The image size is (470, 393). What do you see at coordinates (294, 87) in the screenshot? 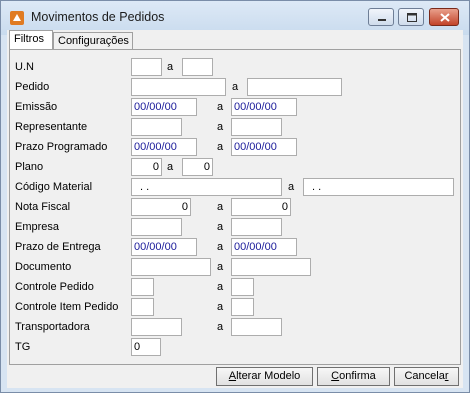
I see `pedido-to-input` at bounding box center [294, 87].